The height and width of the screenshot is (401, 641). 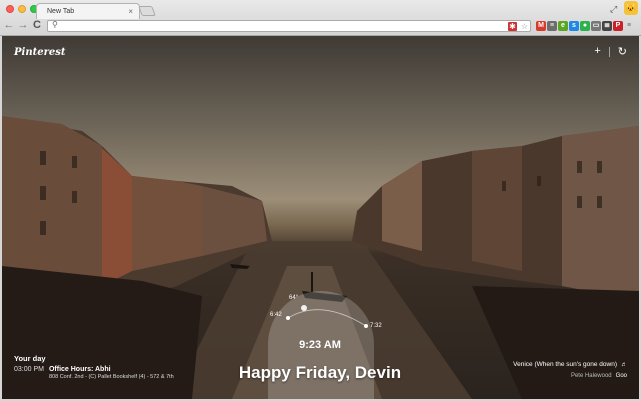 I want to click on tab-title: New Tab, so click(x=61, y=11).